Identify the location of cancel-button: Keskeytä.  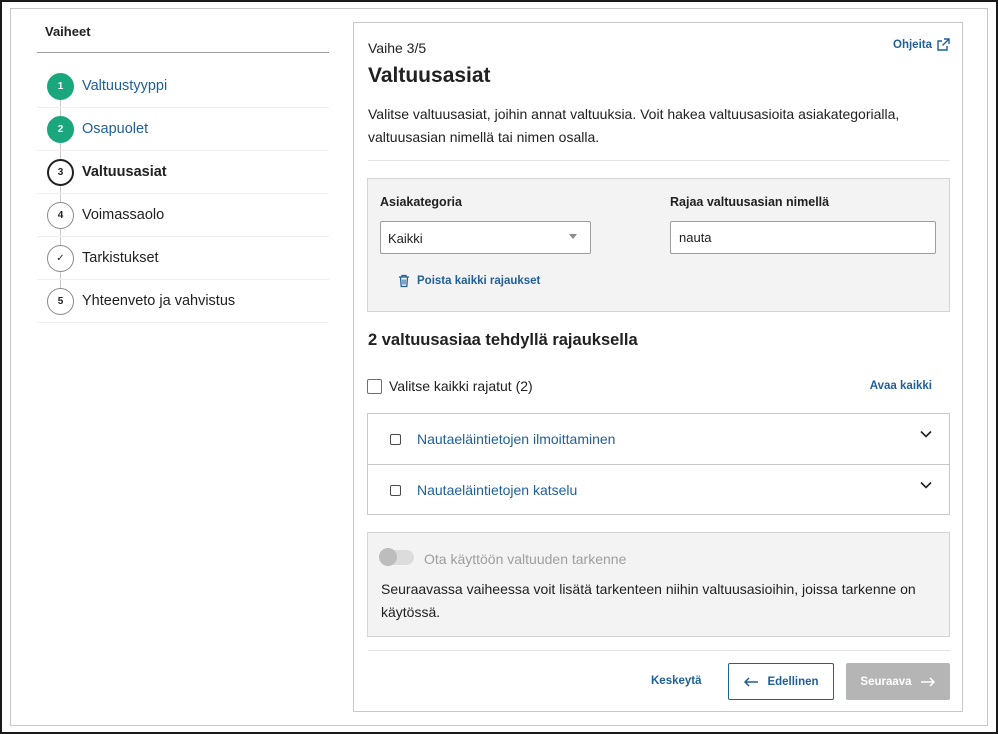
(676, 681).